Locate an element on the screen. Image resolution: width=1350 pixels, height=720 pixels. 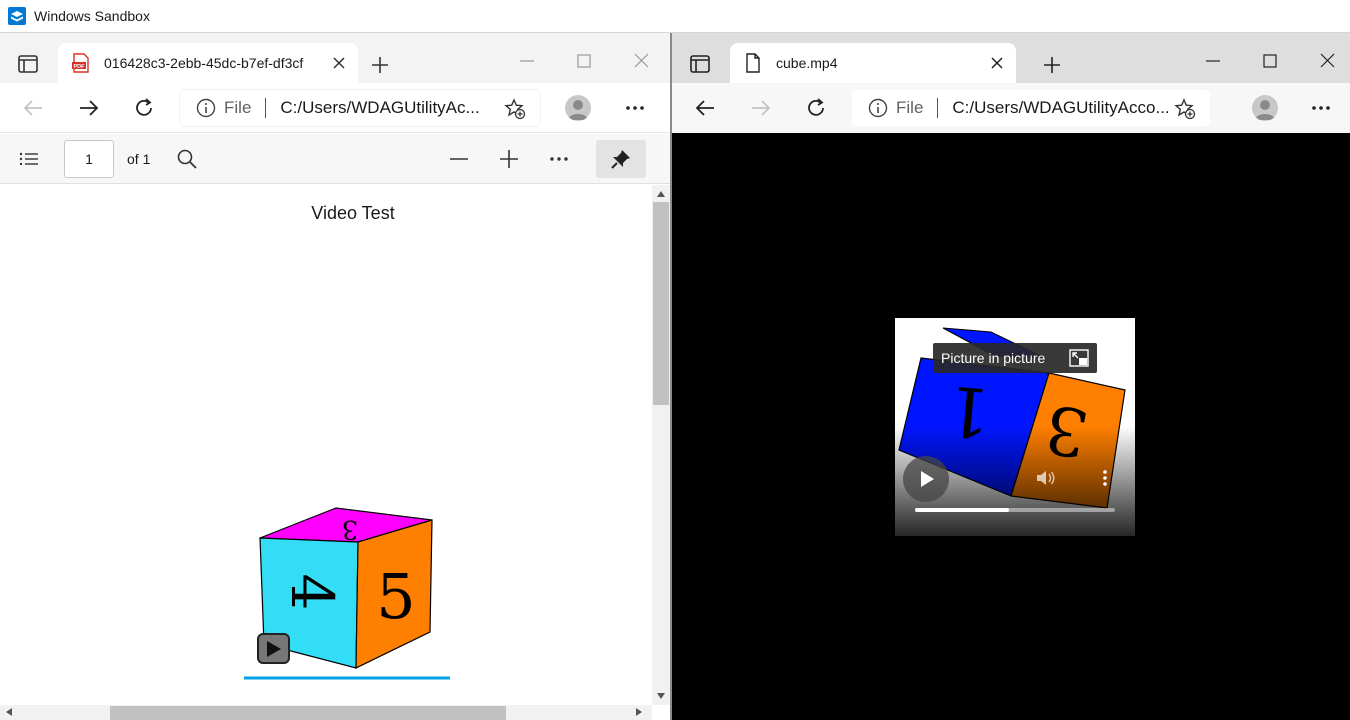
window-title: Windows Sandbox is located at coordinates (92, 16).